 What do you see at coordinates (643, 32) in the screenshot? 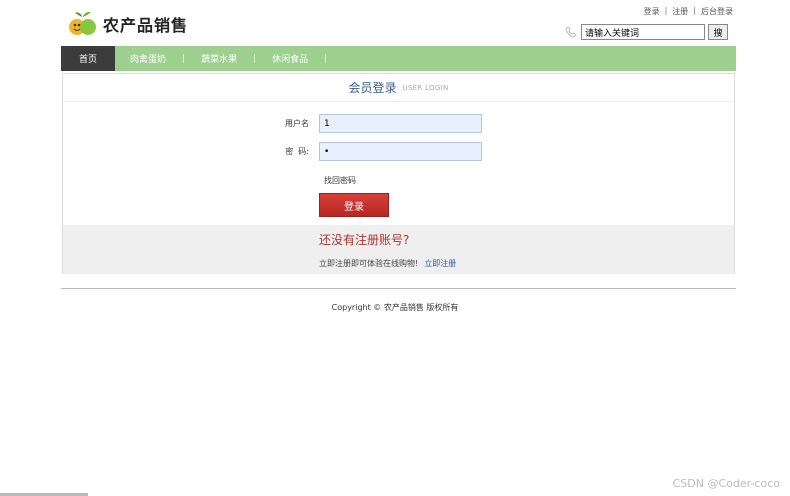
I see `search-input` at bounding box center [643, 32].